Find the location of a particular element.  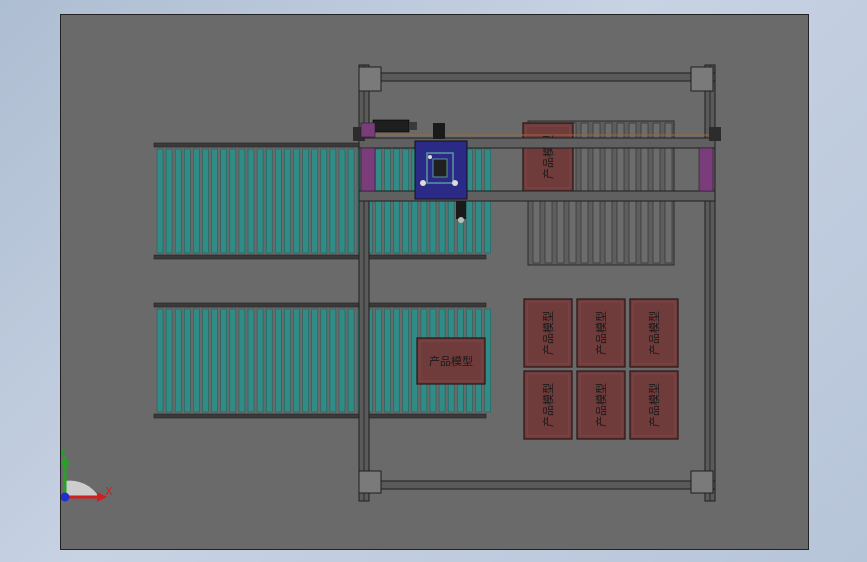

y-axis-label: Y is located at coordinates (63, 451).